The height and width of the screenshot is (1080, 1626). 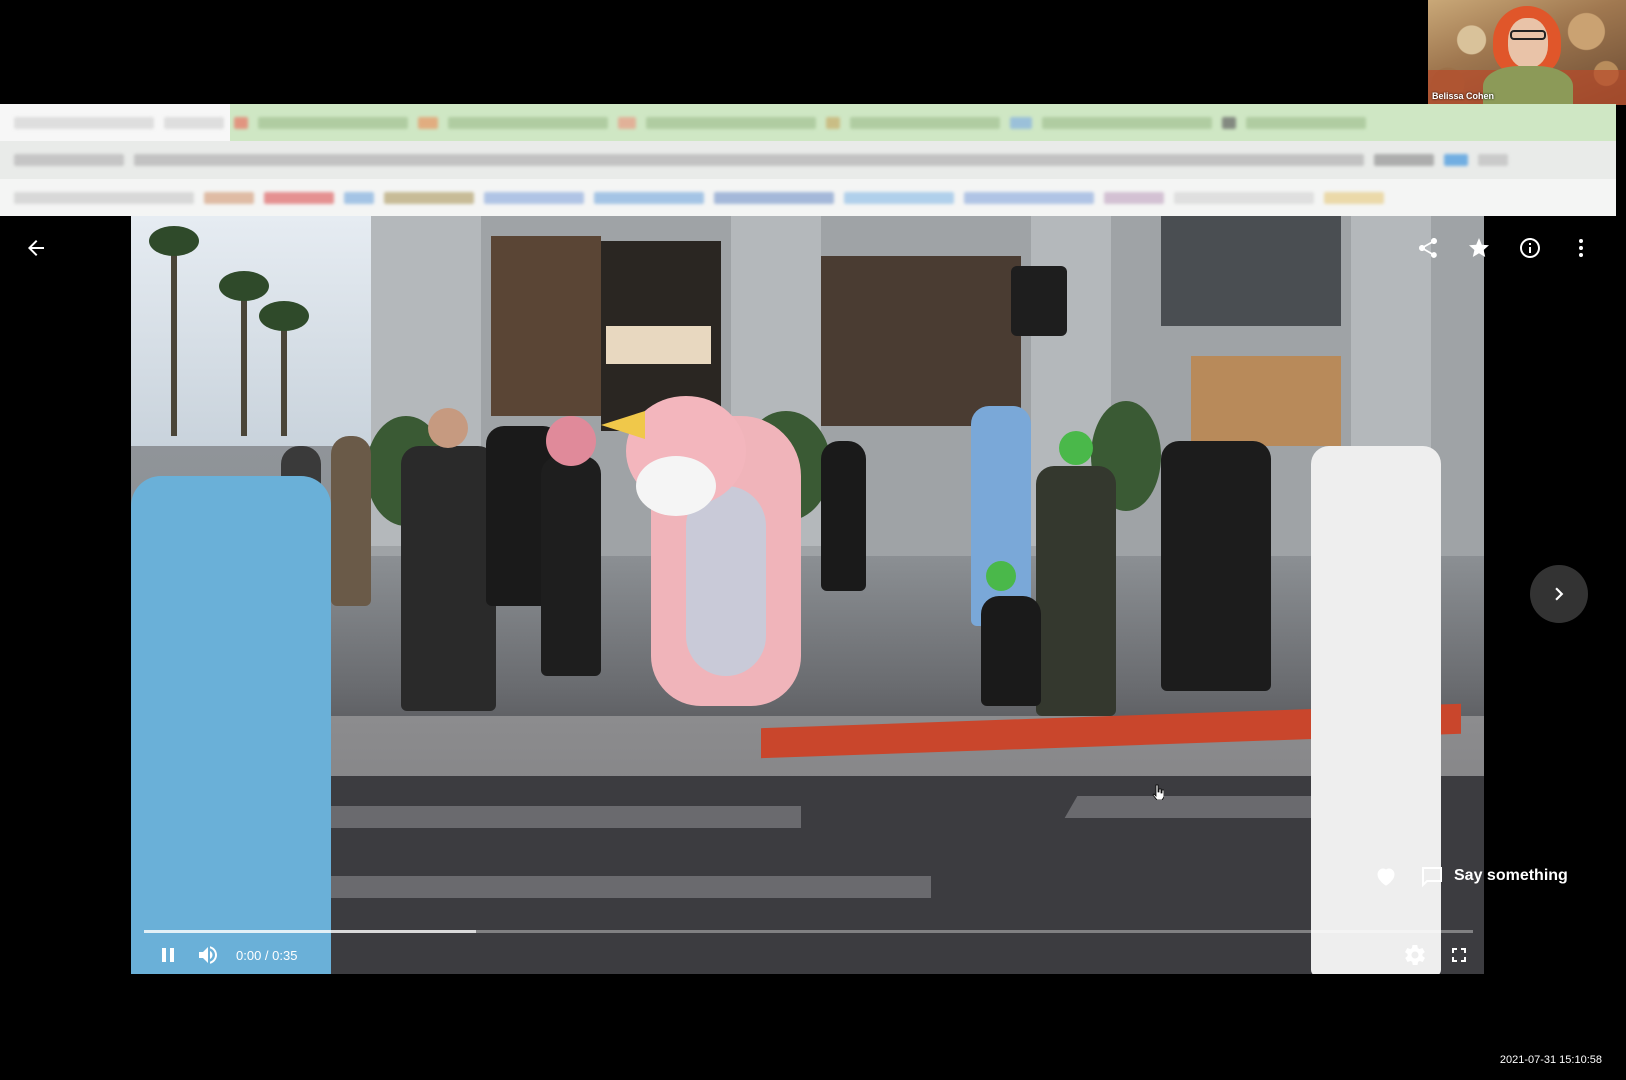 What do you see at coordinates (267, 955) in the screenshot?
I see `time-display: 0:00 / 0:35` at bounding box center [267, 955].